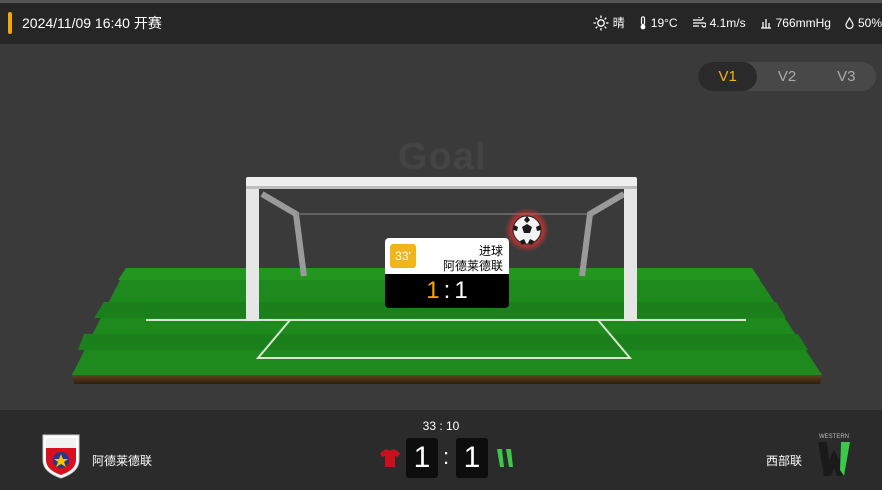  I want to click on event-minute: 33', so click(403, 256).